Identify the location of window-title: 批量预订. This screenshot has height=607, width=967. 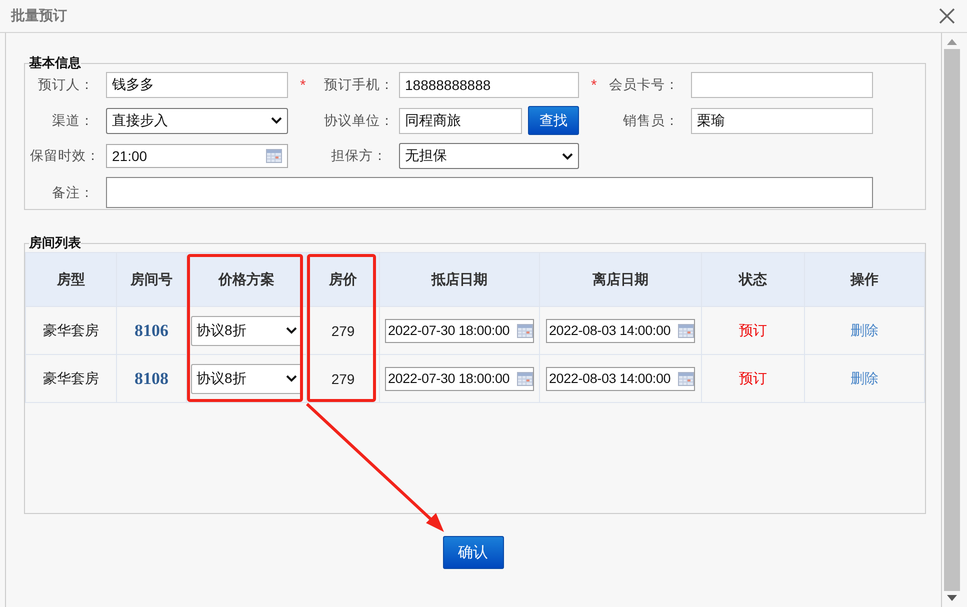
(39, 16).